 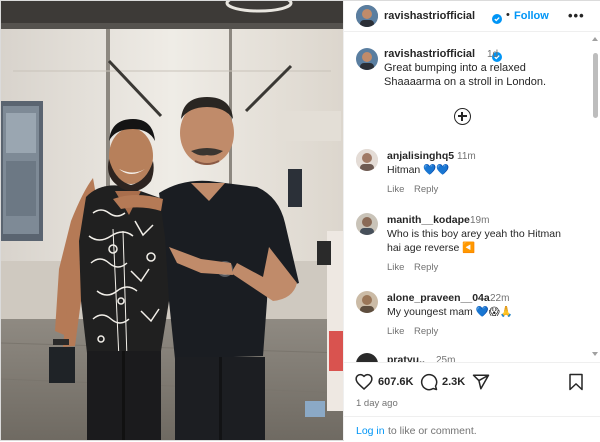 I want to click on verified-icon, so click(x=497, y=17).